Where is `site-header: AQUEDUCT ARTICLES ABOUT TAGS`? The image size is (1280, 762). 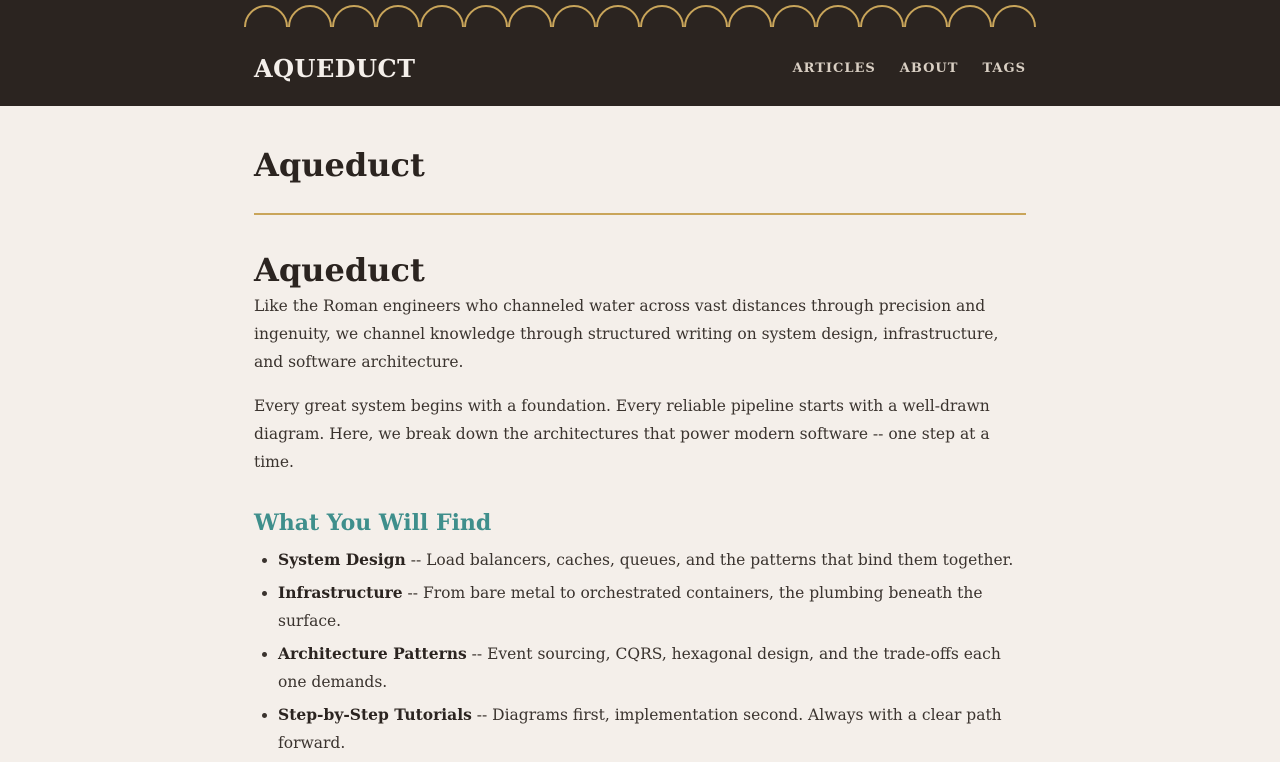 site-header: AQUEDUCT ARTICLES ABOUT TAGS is located at coordinates (640, 53).